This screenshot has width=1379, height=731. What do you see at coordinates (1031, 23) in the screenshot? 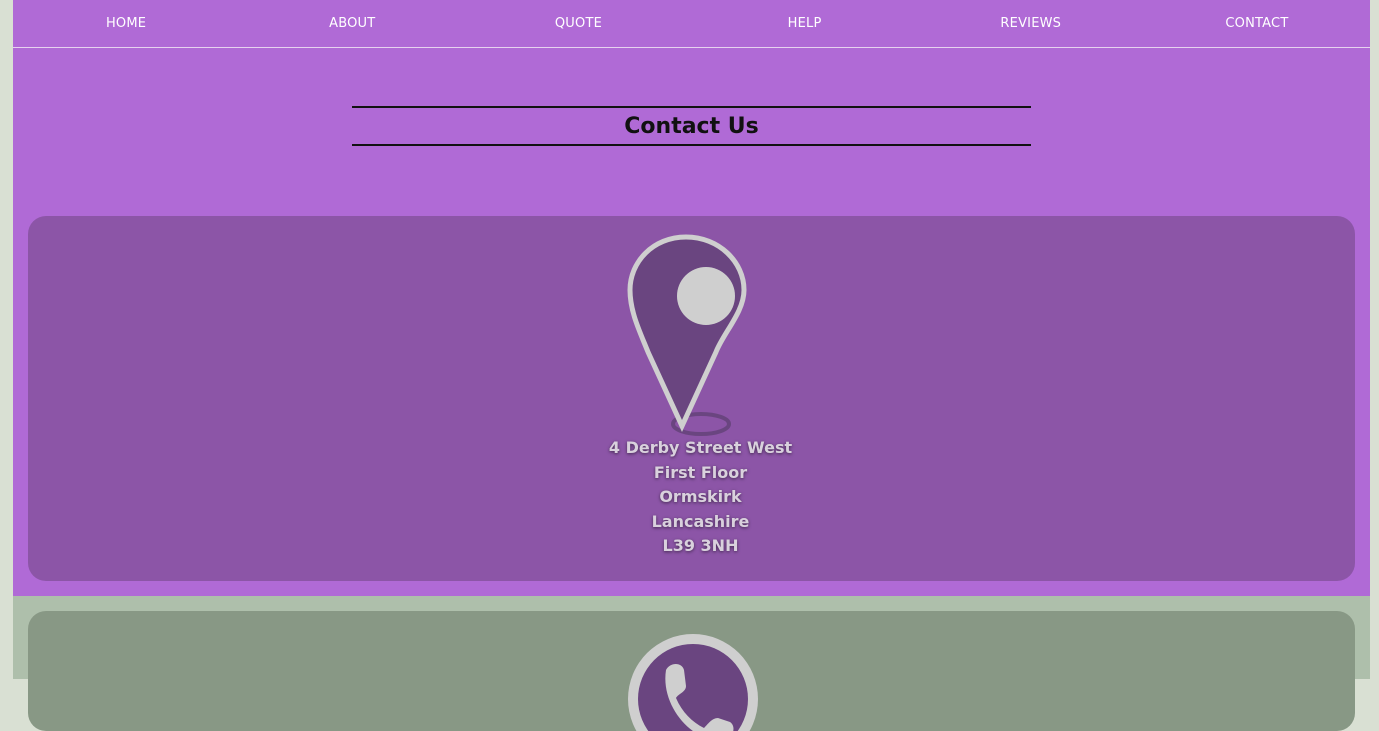
I see `nav-reviews: REVIEWS` at bounding box center [1031, 23].